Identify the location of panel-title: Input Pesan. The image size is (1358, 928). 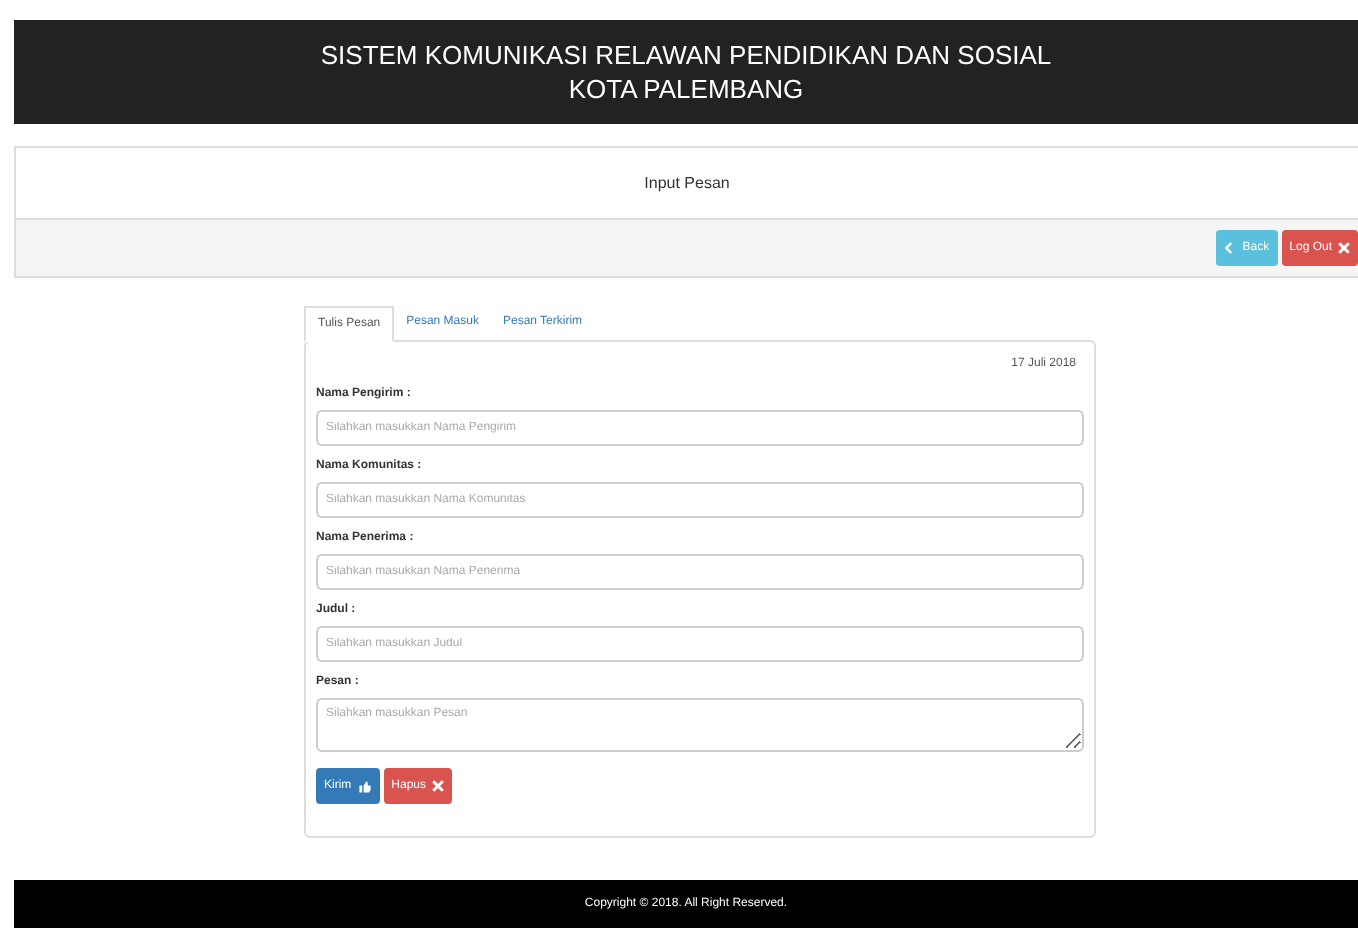
(687, 183).